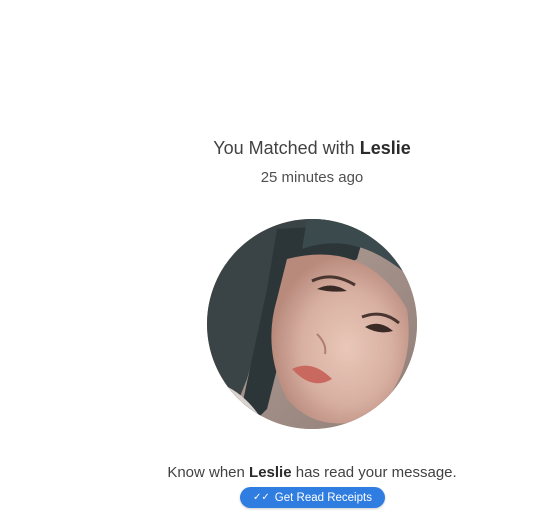 The width and height of the screenshot is (554, 529). I want to click on get-read-receipts-button: ✓✓ Get Read Receipts, so click(312, 497).